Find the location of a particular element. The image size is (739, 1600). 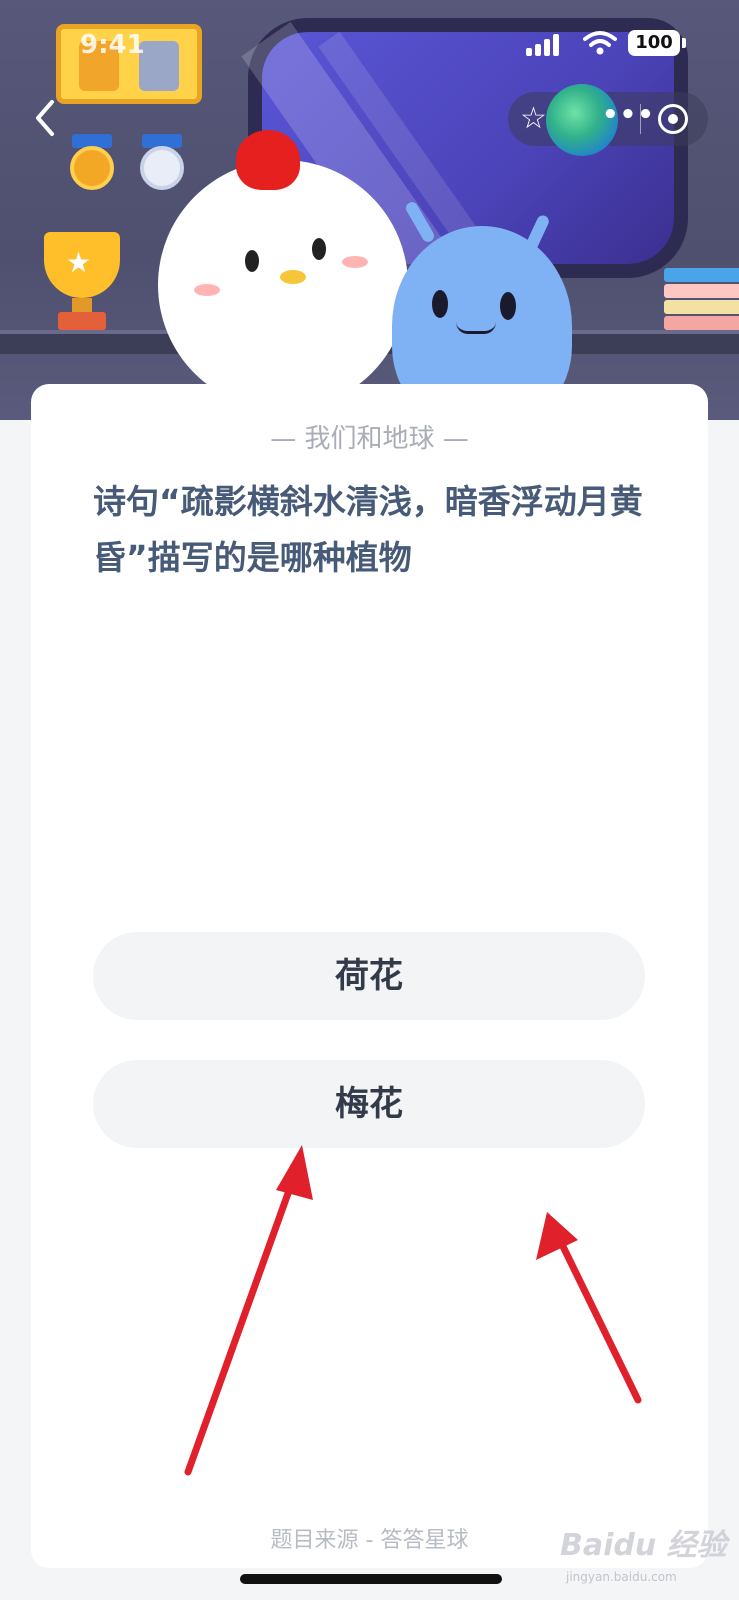

answer-option-2: 梅花 is located at coordinates (369, 1104).